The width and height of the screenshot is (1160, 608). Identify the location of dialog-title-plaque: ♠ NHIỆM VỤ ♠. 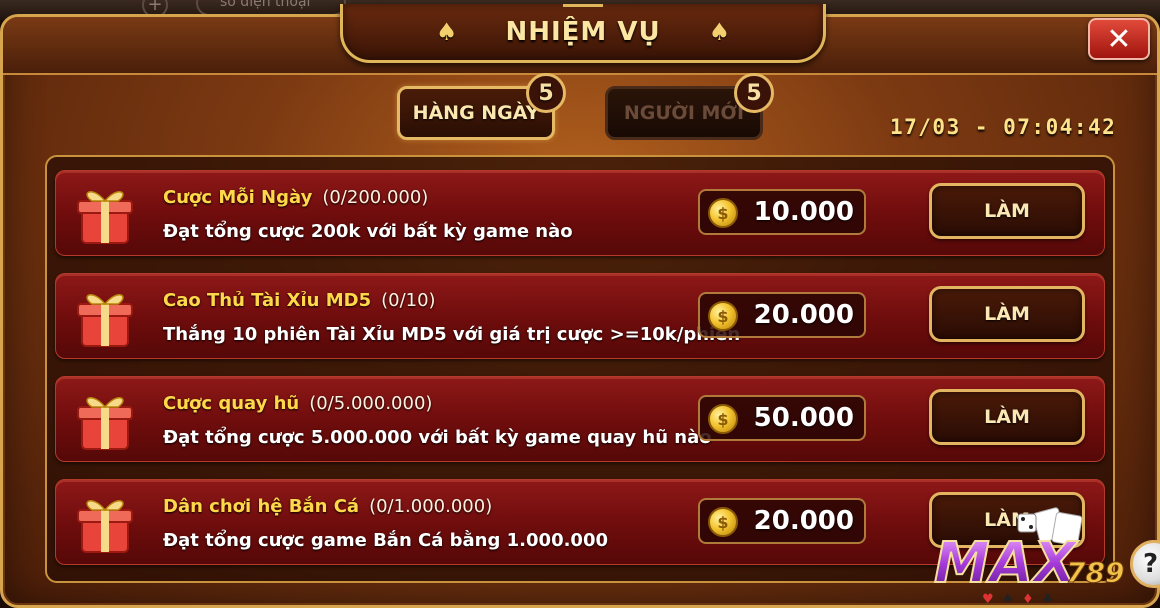
(583, 33).